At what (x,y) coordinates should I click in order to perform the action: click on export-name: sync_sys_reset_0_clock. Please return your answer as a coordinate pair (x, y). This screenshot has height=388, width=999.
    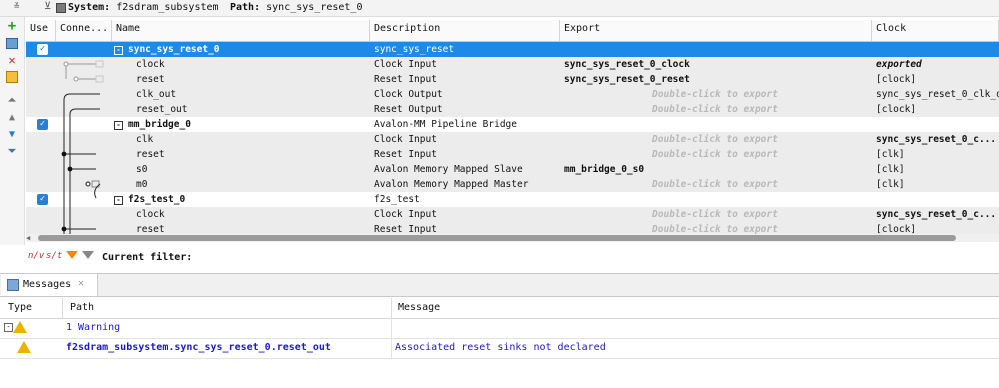
    Looking at the image, I should click on (716, 64).